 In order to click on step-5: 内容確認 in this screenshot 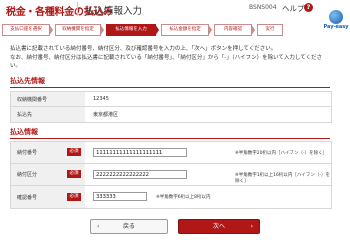, I will do `click(233, 30)`.